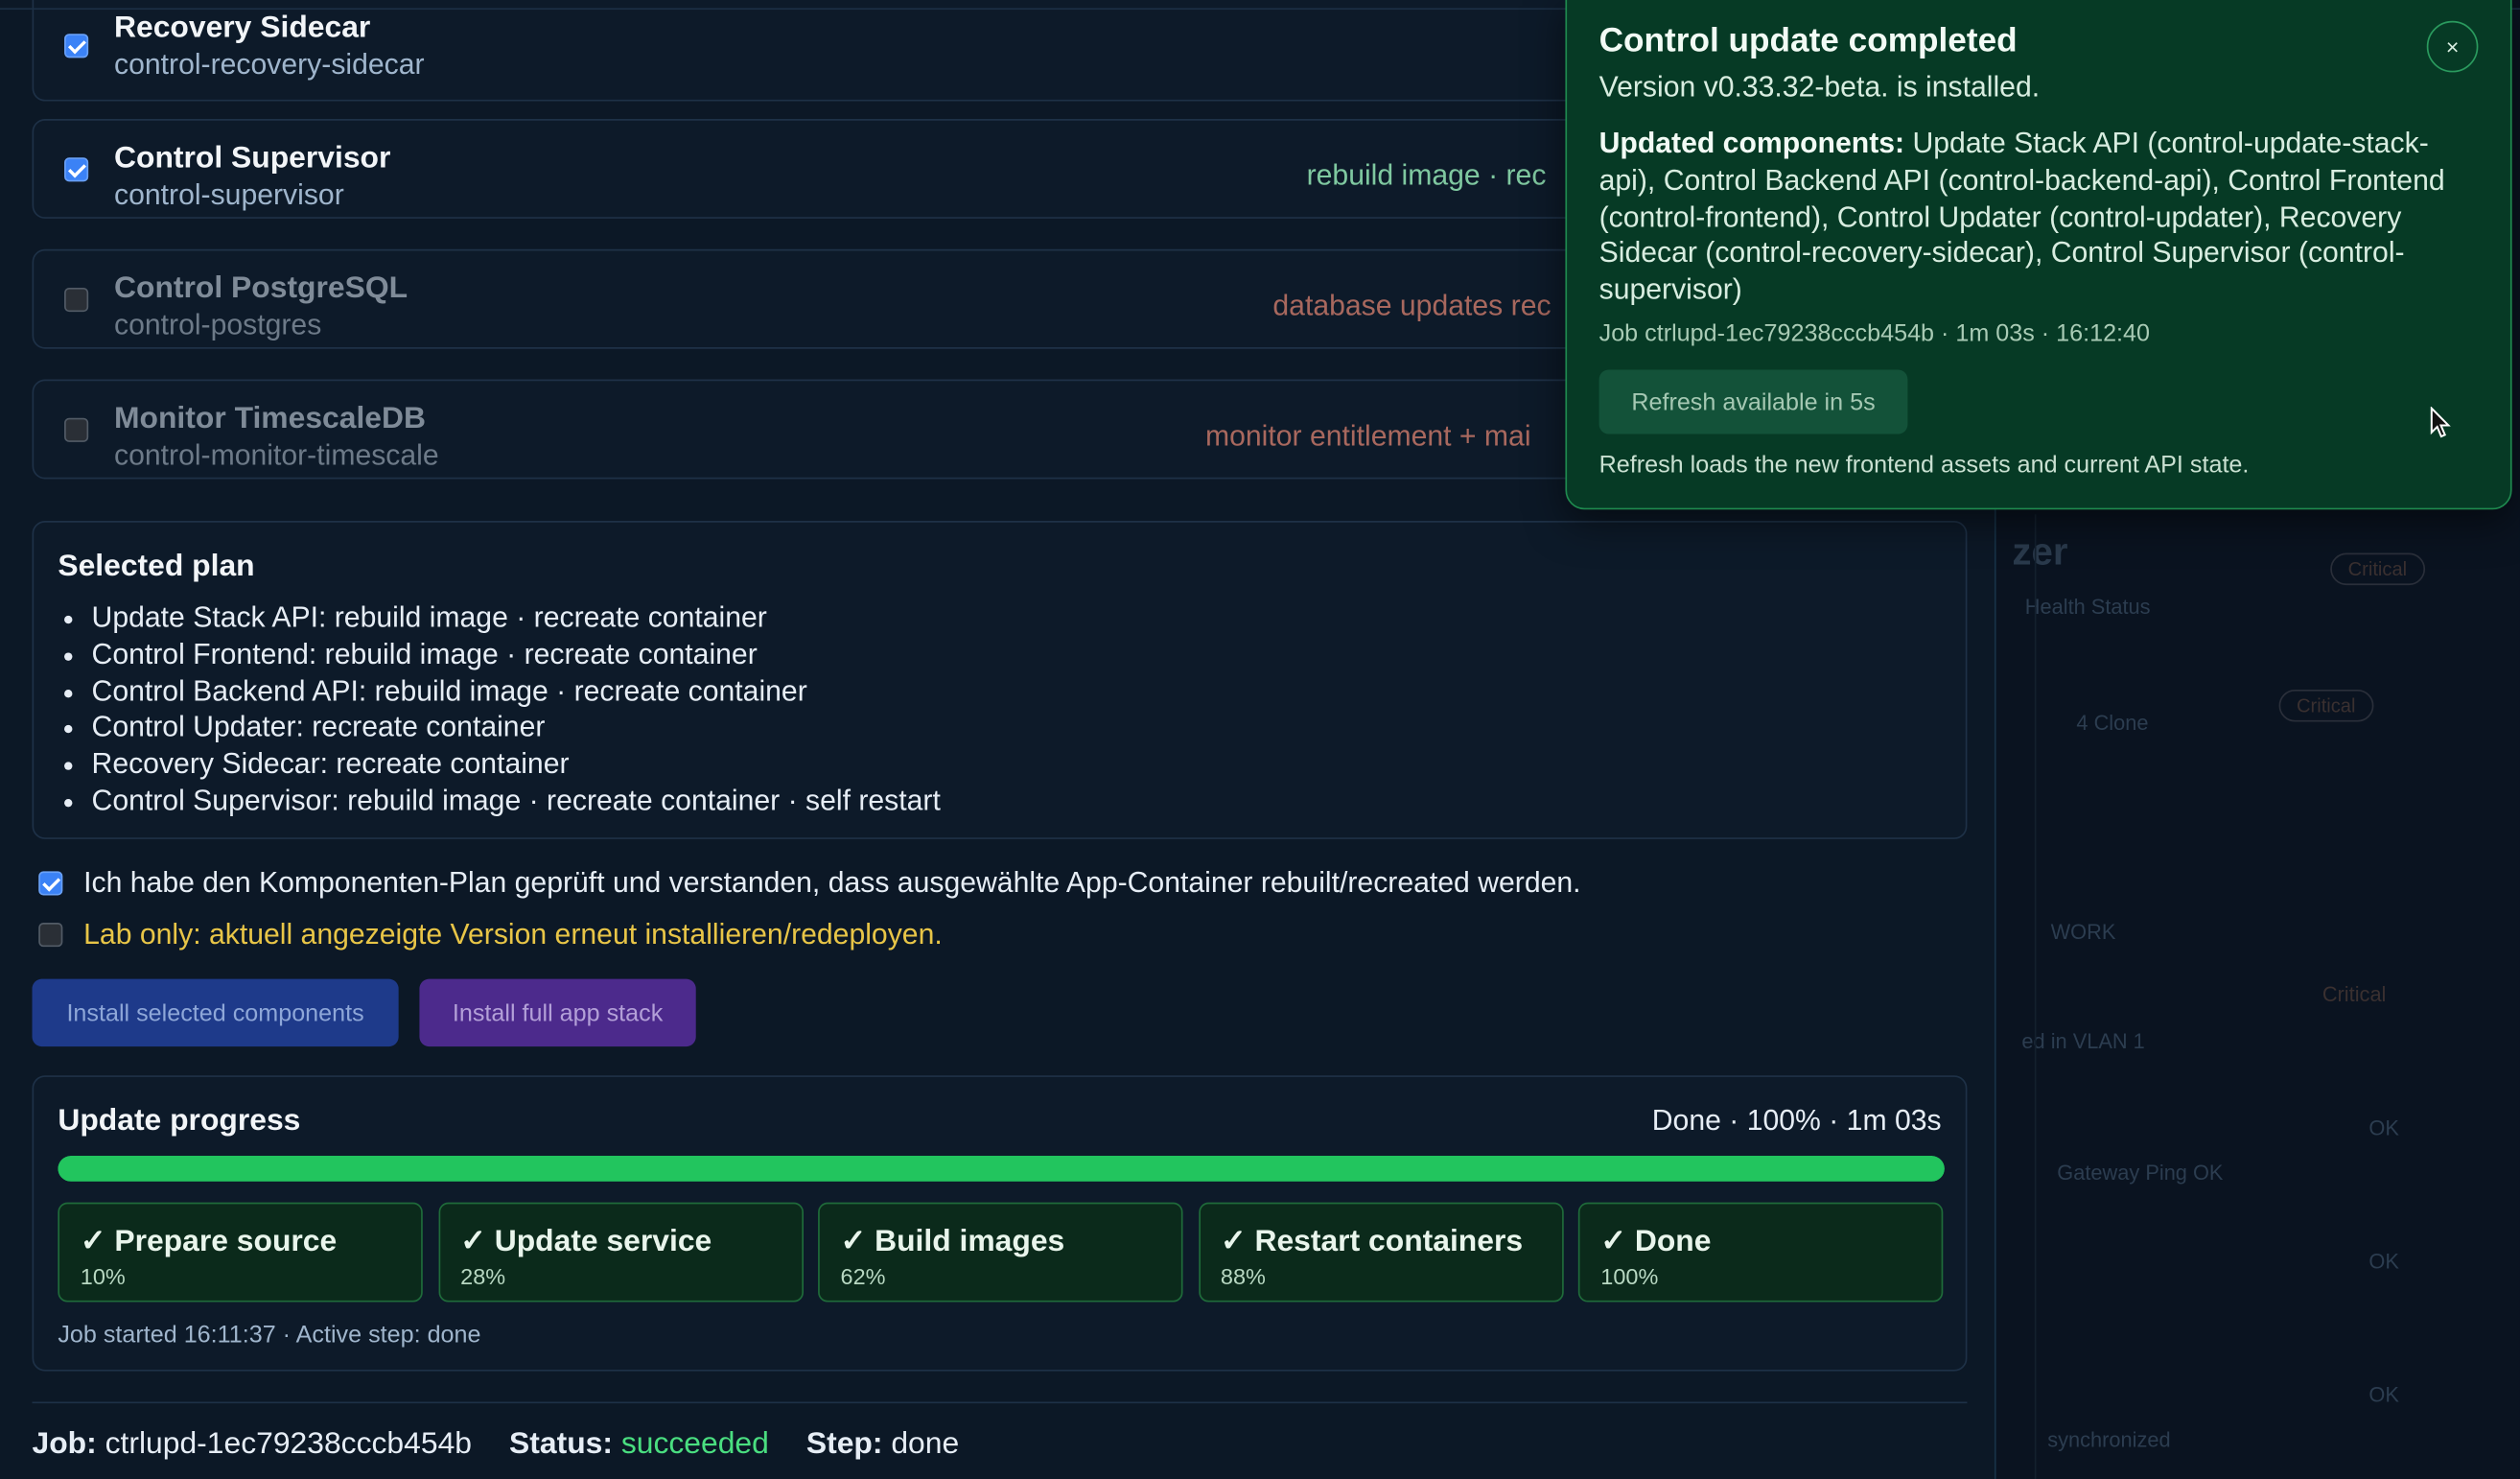  Describe the element at coordinates (2112, 722) in the screenshot. I see `bg-clone-text: 4 Clone` at that location.